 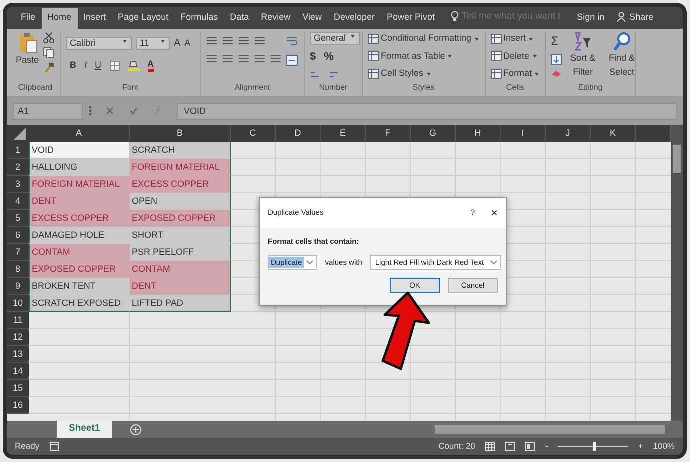 What do you see at coordinates (18, 303) in the screenshot?
I see `row-header: 10` at bounding box center [18, 303].